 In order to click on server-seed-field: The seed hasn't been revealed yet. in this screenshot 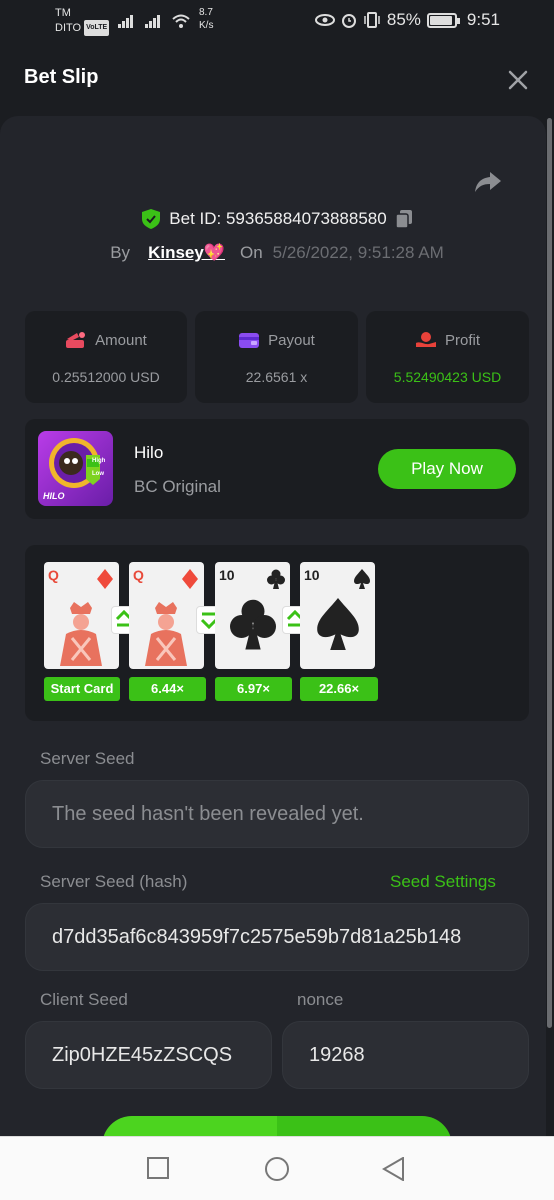, I will do `click(277, 814)`.